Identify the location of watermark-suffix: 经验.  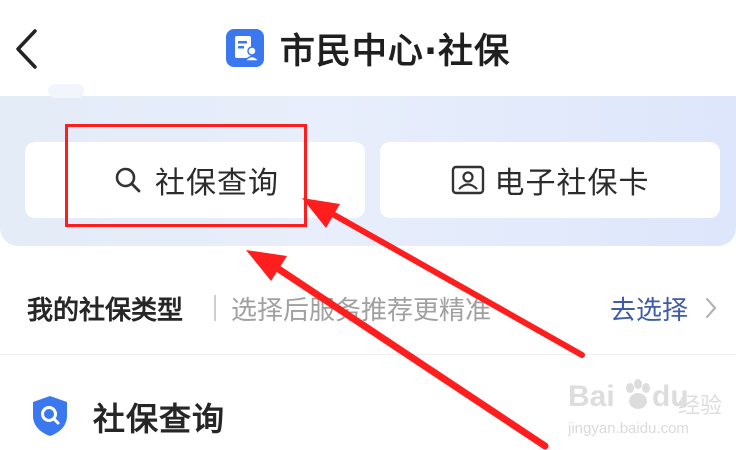
(700, 406).